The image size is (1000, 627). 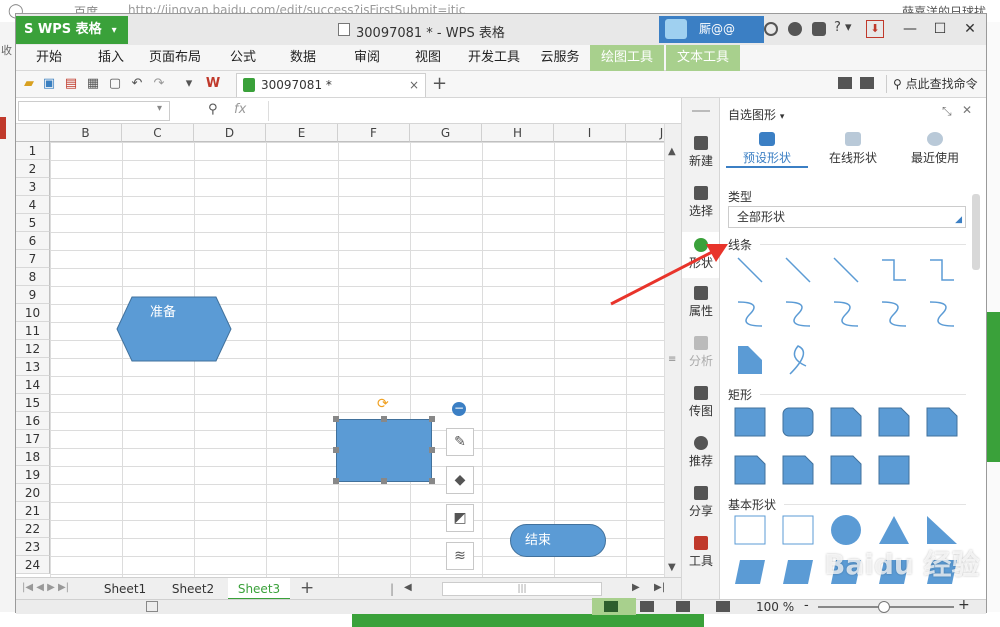 What do you see at coordinates (428, 58) in the screenshot?
I see `tab-view: 视图` at bounding box center [428, 58].